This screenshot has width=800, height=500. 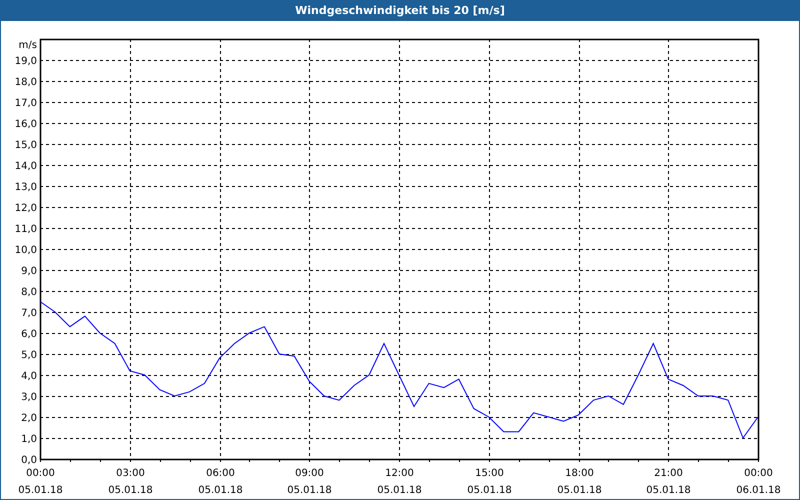 I want to click on y-axis-label: 5,0, so click(x=29, y=355).